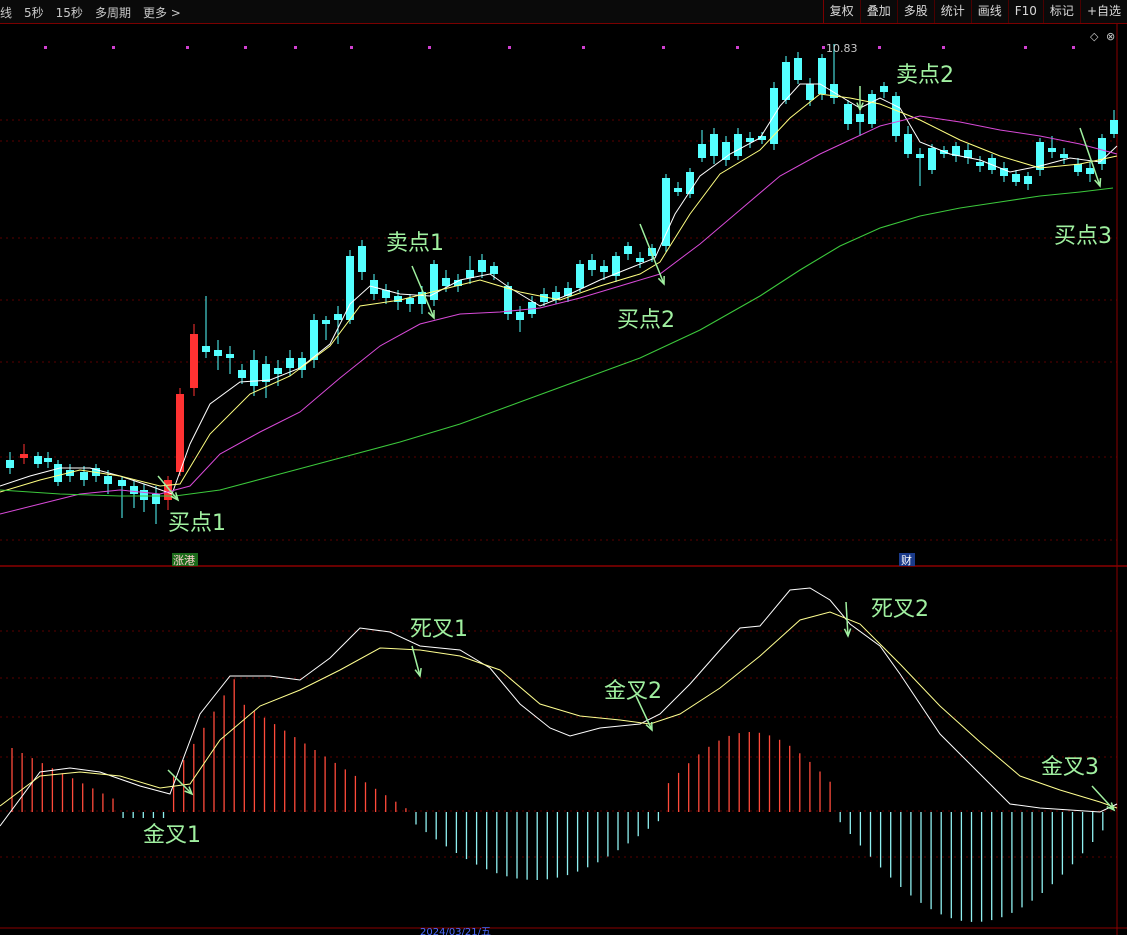 The width and height of the screenshot is (1127, 935). What do you see at coordinates (34, 12) in the screenshot?
I see `period-tab-5s: 5秒` at bounding box center [34, 12].